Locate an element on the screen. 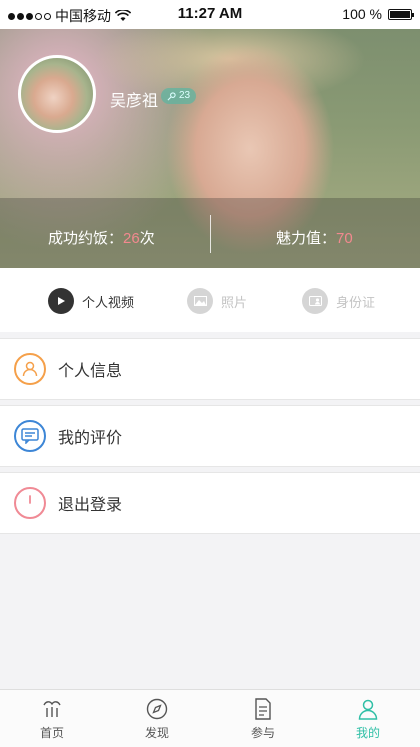 This screenshot has width=420, height=747. stat-charm-label: 魅力值： is located at coordinates (306, 238).